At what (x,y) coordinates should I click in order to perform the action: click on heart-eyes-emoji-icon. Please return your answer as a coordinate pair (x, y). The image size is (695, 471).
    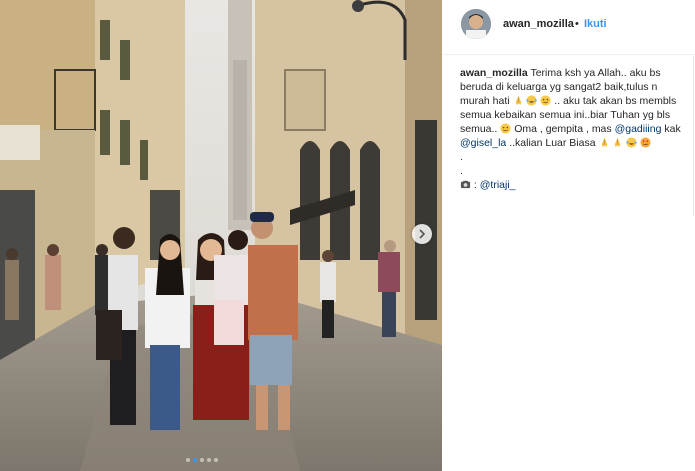
    Looking at the image, I should click on (645, 142).